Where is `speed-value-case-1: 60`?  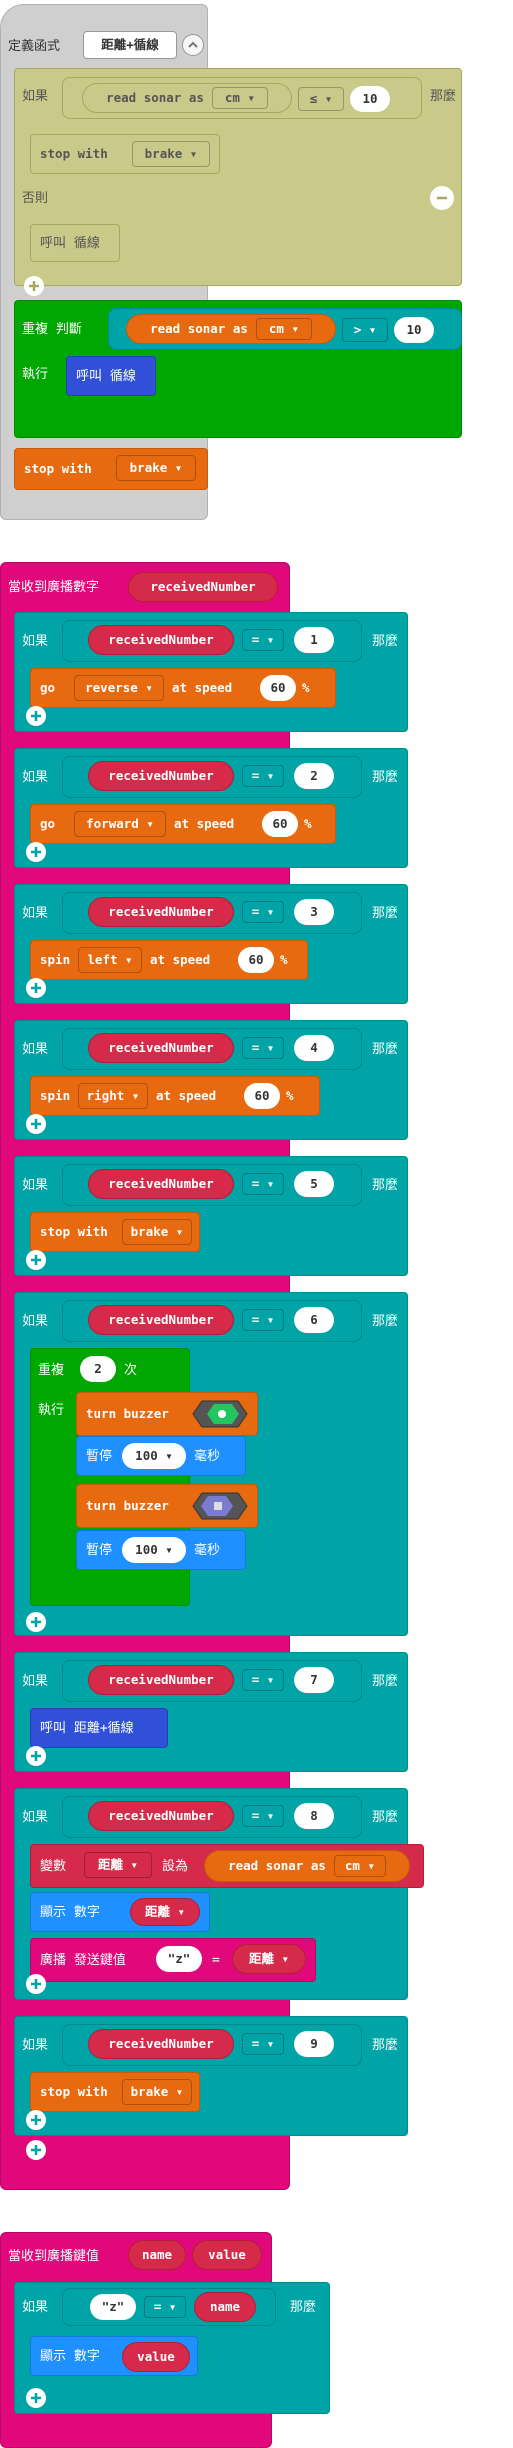
speed-value-case-1: 60 is located at coordinates (278, 688).